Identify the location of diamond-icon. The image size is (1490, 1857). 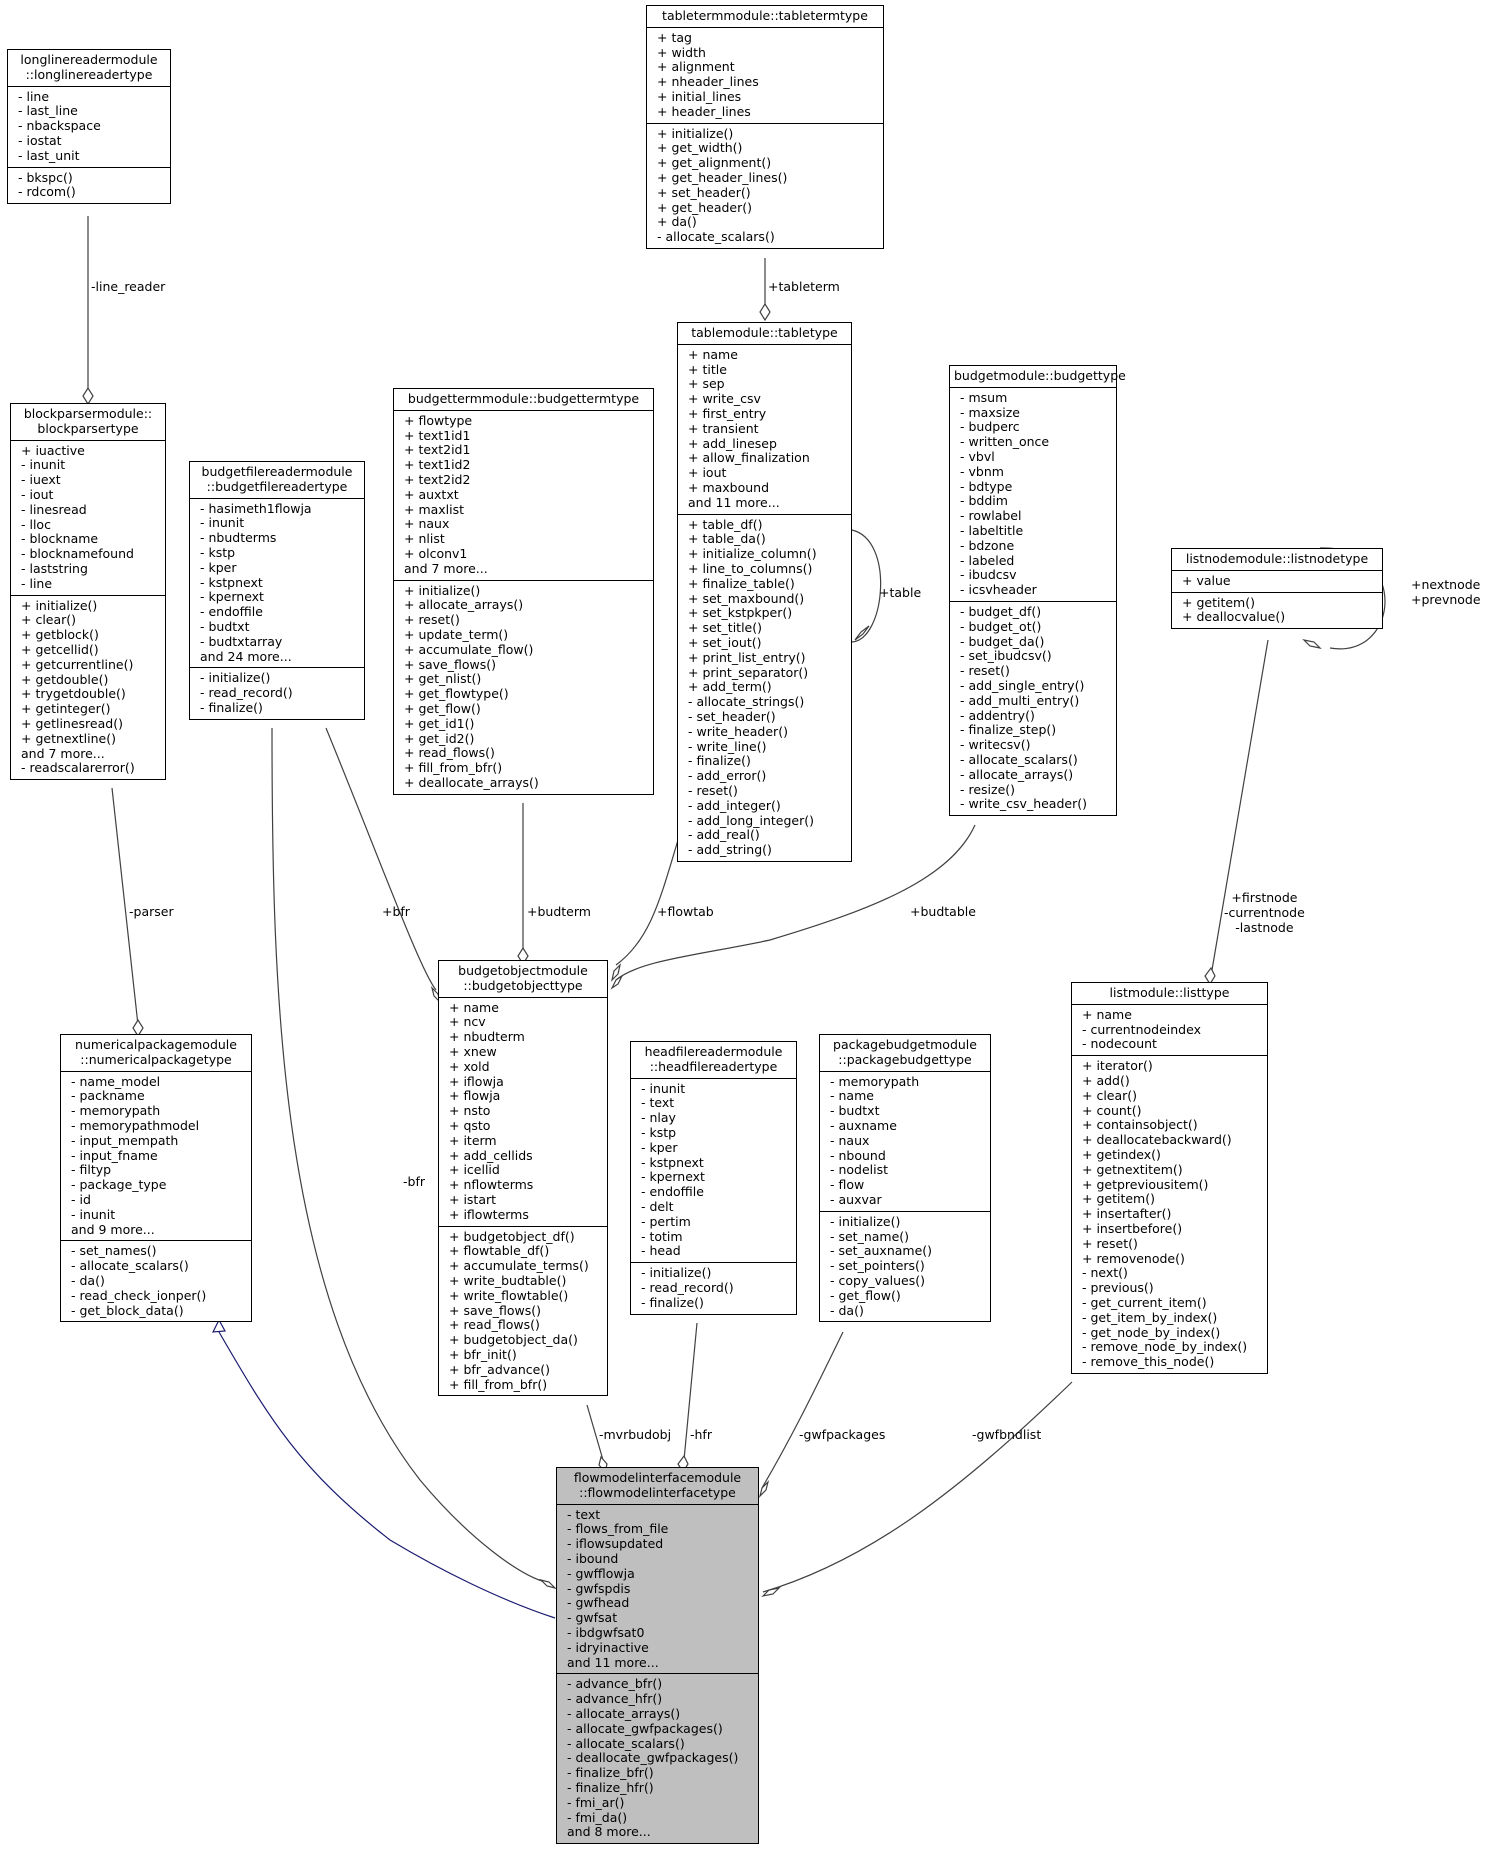
(88, 396).